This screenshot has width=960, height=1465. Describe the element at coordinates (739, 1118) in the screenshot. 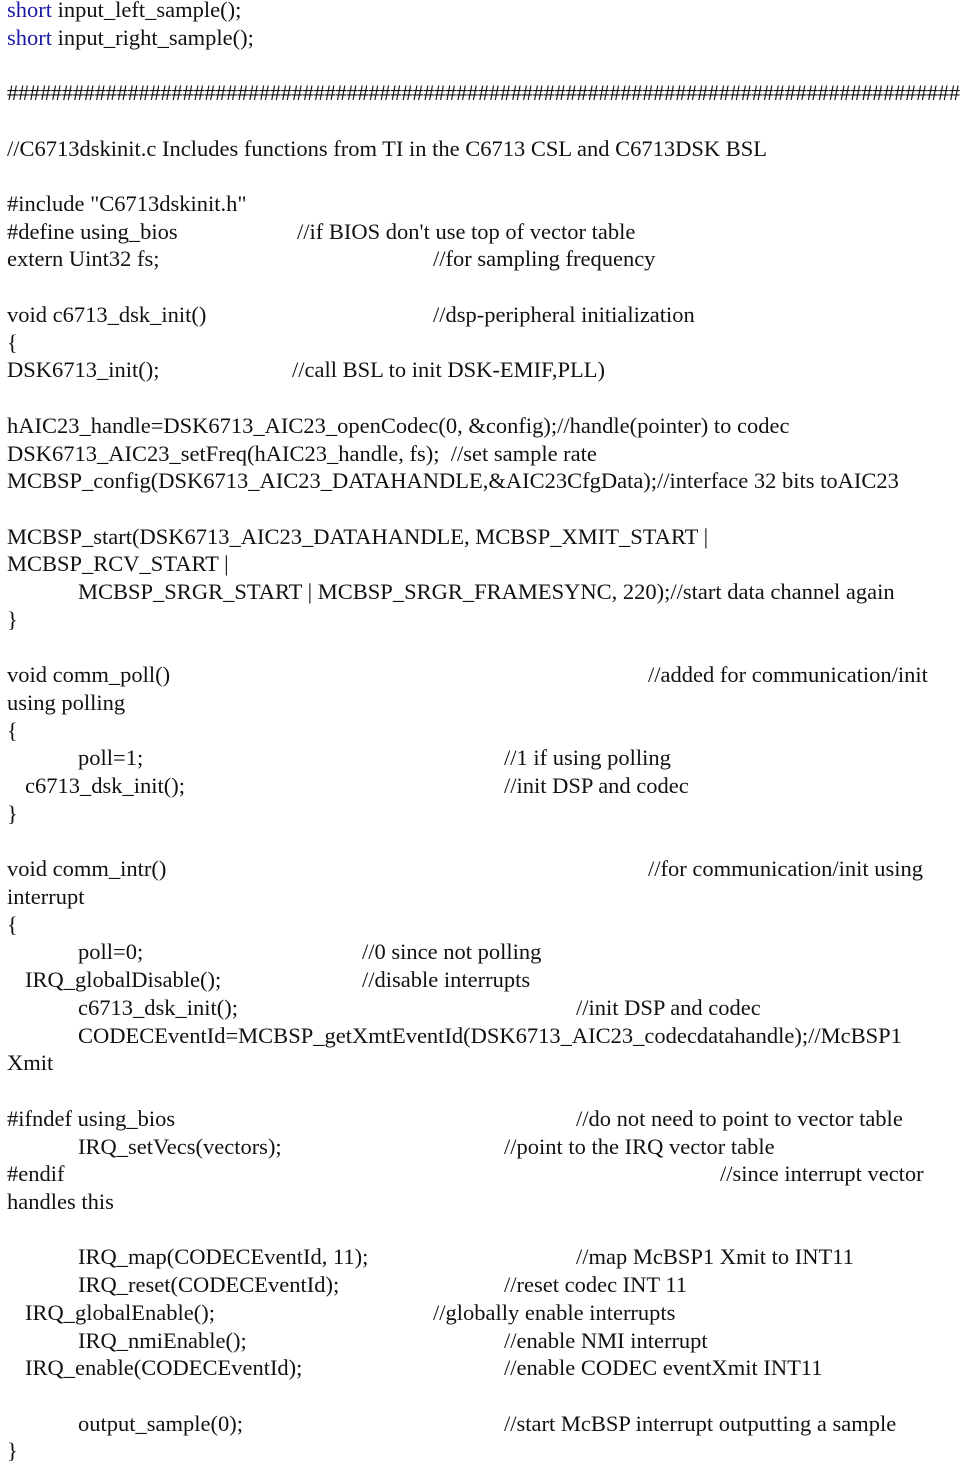

I see `code-comment: //do not need to point to vector table` at that location.